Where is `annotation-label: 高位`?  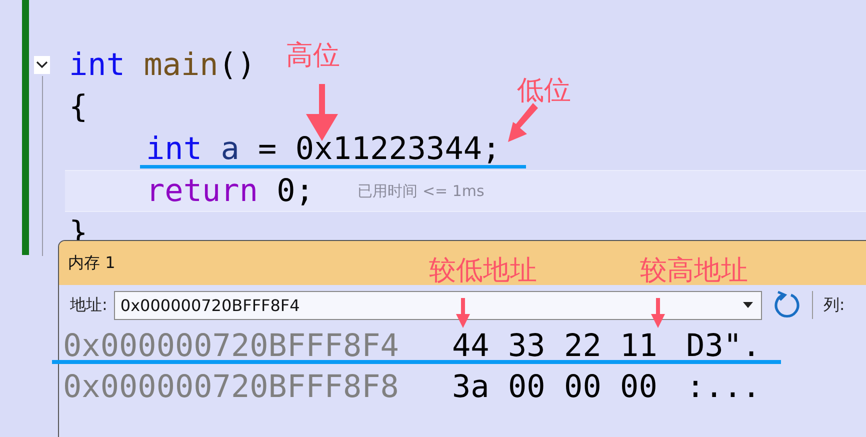 annotation-label: 高位 is located at coordinates (313, 55).